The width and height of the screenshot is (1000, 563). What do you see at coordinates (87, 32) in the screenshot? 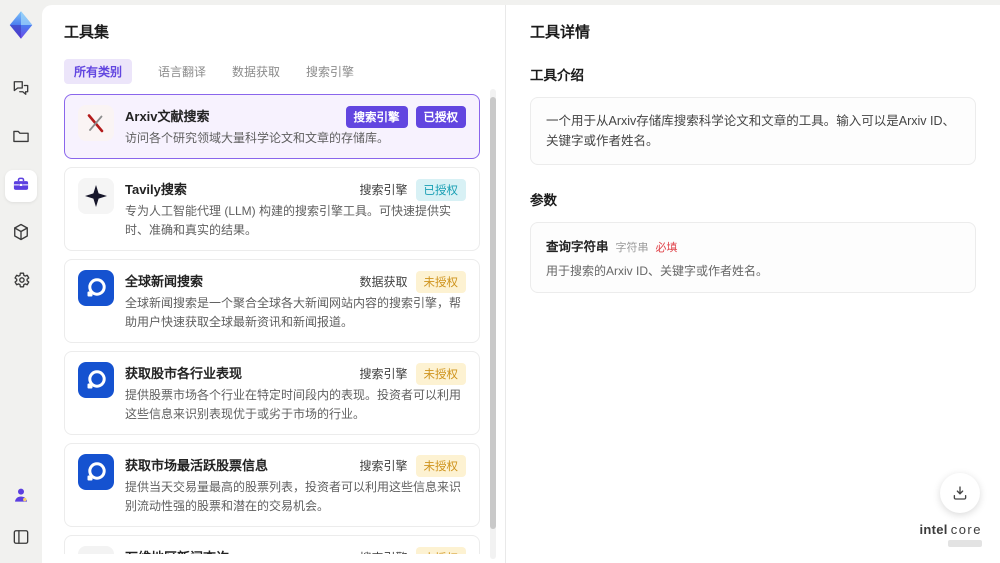
I see `page-title: 工具集` at bounding box center [87, 32].